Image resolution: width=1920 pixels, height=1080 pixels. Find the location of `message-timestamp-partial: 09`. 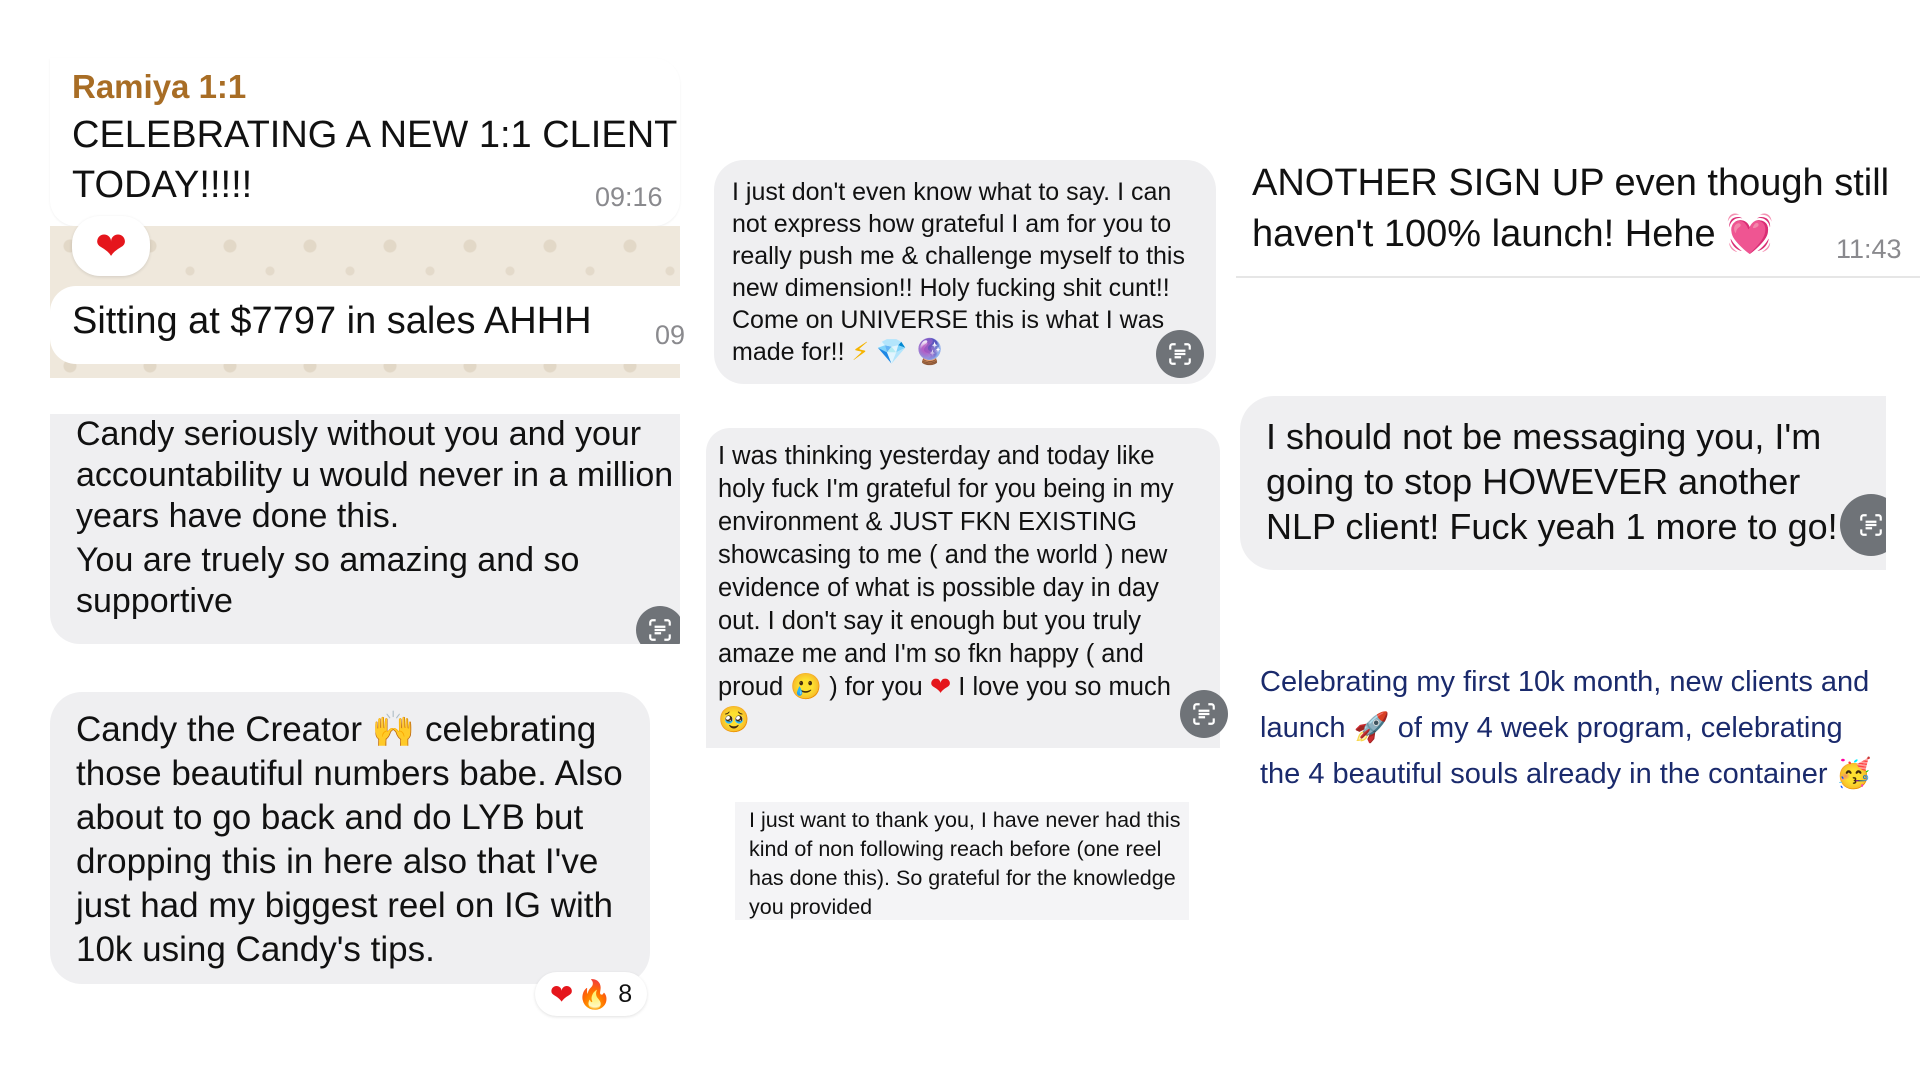

message-timestamp-partial: 09 is located at coordinates (670, 335).